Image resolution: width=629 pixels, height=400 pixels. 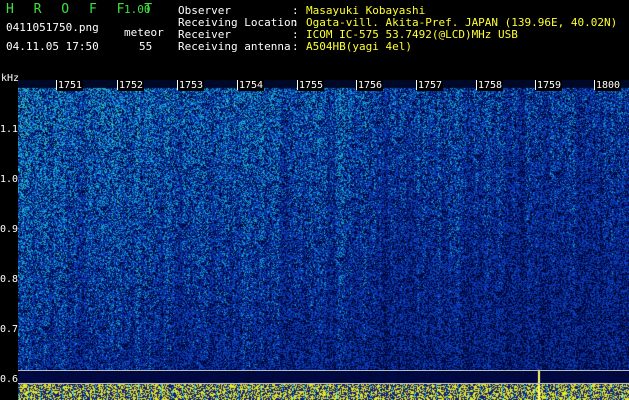 What do you see at coordinates (311, 85) in the screenshot?
I see `minute-label: 1755` at bounding box center [311, 85].